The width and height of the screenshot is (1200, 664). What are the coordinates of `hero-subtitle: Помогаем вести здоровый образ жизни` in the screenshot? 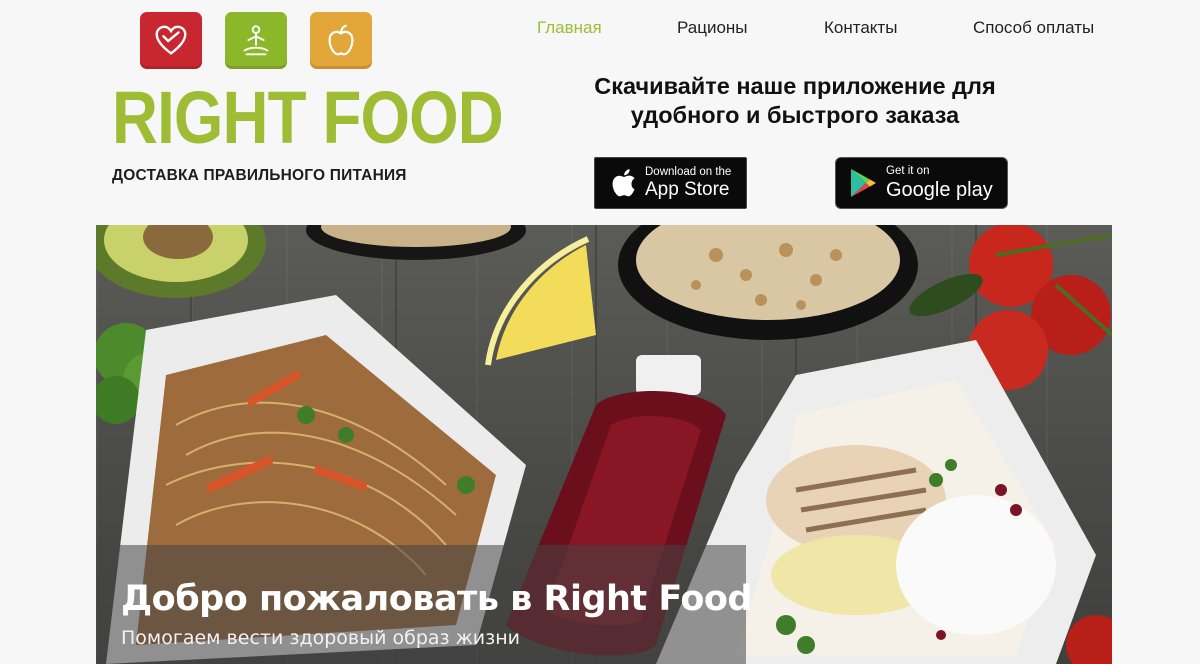 It's located at (321, 638).